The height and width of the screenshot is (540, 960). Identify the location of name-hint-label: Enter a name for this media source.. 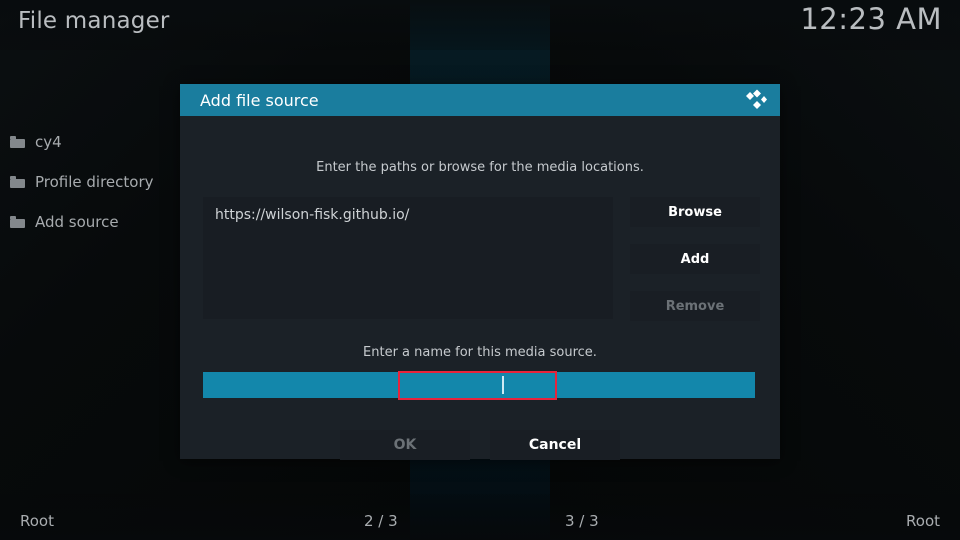
(480, 352).